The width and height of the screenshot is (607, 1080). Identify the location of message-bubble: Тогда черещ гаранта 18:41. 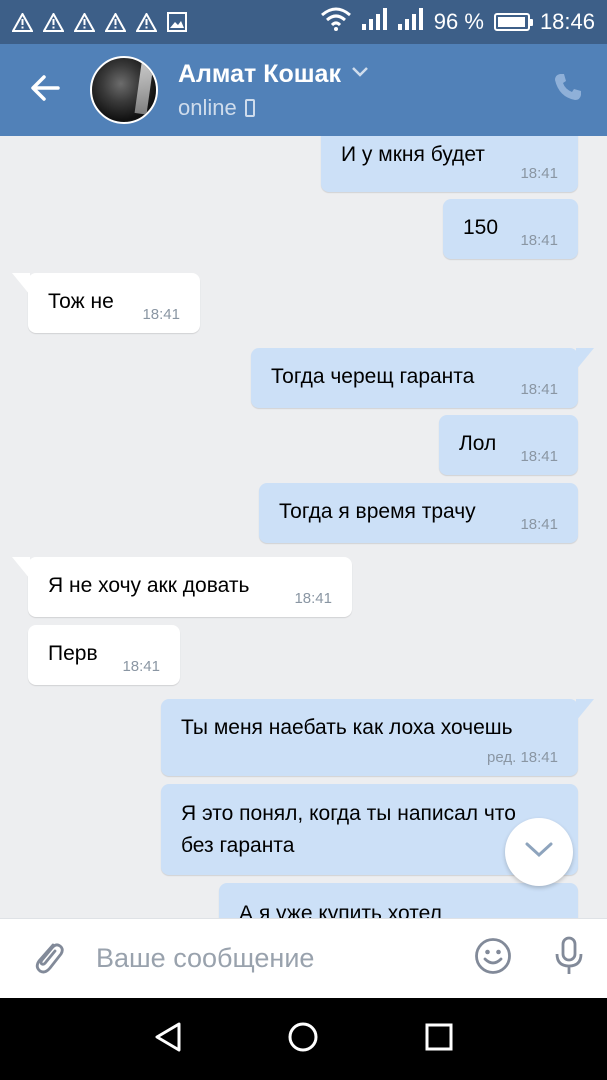
(422, 378).